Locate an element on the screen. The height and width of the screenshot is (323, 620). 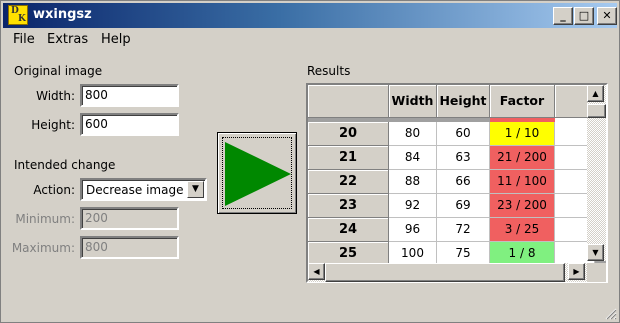
arrow-right-icon: ▶ is located at coordinates (576, 271).